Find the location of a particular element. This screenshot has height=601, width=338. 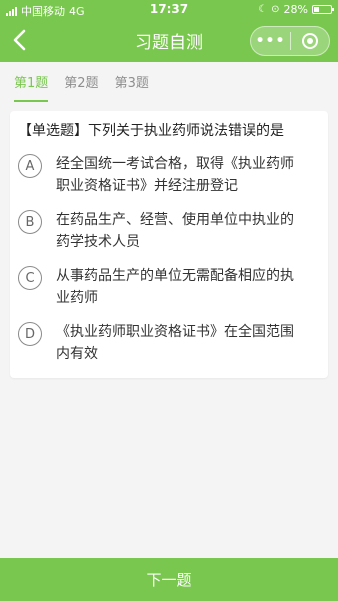

tab-question-3: 第3题 is located at coordinates (132, 84).